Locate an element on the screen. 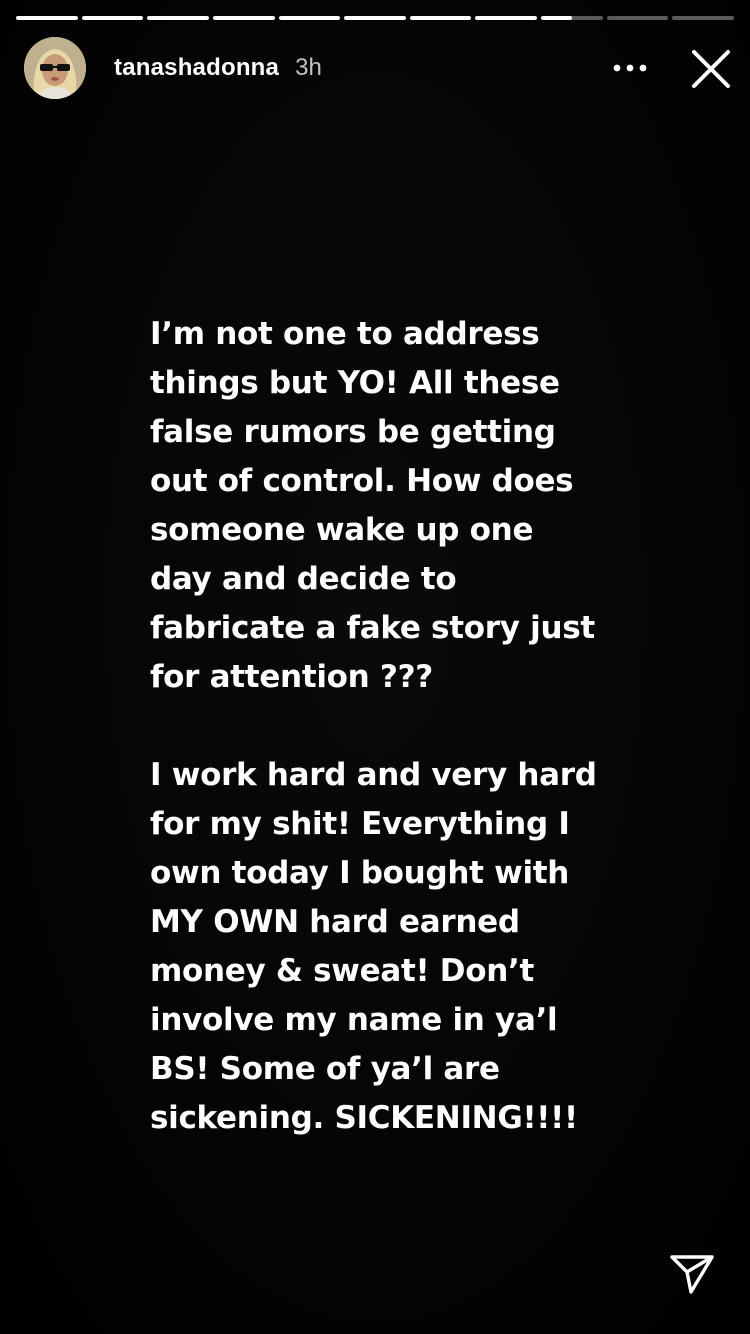 The height and width of the screenshot is (1334, 750). story-text-line: I work hard and very hard is located at coordinates (373, 775).